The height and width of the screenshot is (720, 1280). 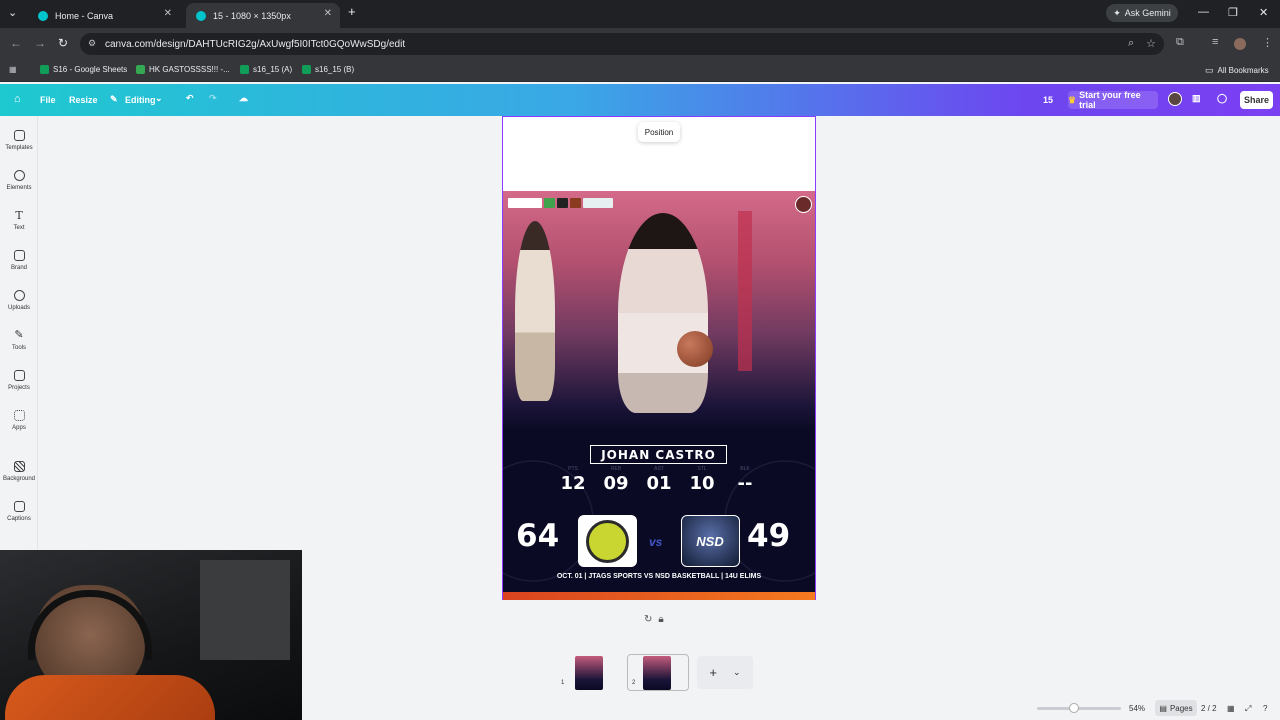 I want to click on stat-pts: PTS 12, so click(x=573, y=480).